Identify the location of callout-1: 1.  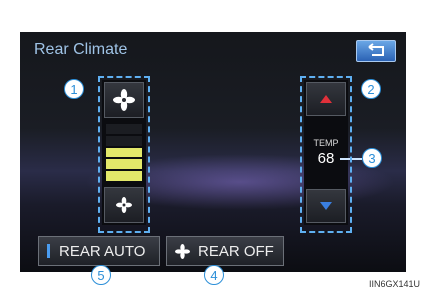
(74, 89).